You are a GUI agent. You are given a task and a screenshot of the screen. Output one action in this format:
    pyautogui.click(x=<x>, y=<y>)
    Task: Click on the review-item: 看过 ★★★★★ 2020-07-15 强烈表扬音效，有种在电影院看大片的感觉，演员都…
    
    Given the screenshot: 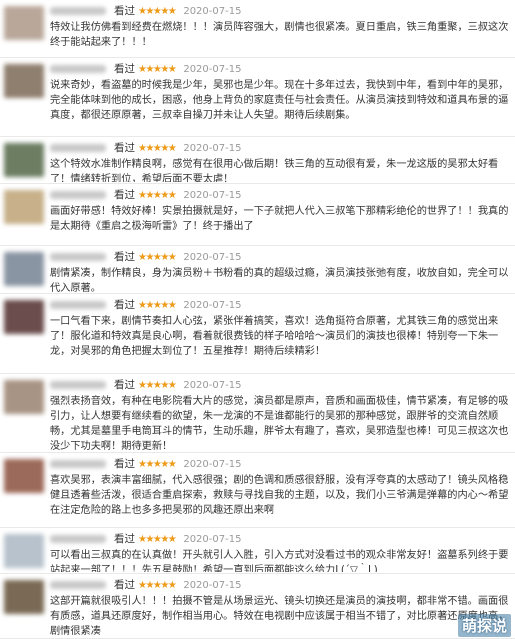 What is the action you would take?
    pyautogui.click(x=257, y=413)
    